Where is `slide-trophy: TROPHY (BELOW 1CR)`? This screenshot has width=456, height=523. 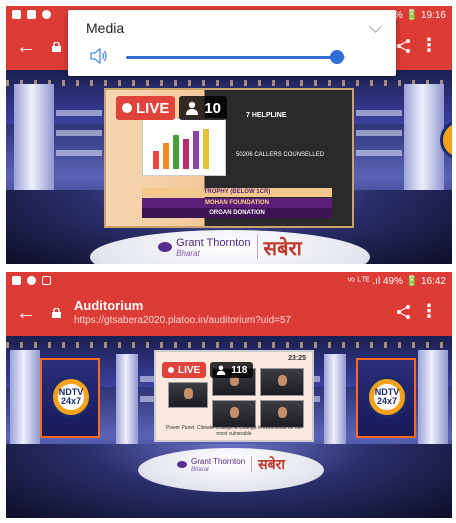
slide-trophy: TROPHY (BELOW 1CR) is located at coordinates (237, 192).